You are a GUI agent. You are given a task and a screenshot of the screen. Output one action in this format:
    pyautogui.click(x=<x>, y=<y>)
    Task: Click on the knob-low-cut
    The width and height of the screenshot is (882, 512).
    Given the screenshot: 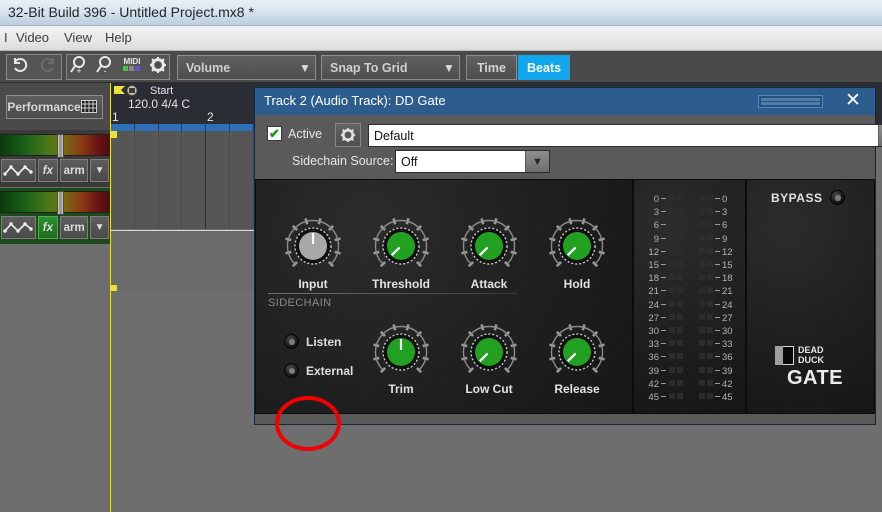 What is the action you would take?
    pyautogui.click(x=489, y=352)
    